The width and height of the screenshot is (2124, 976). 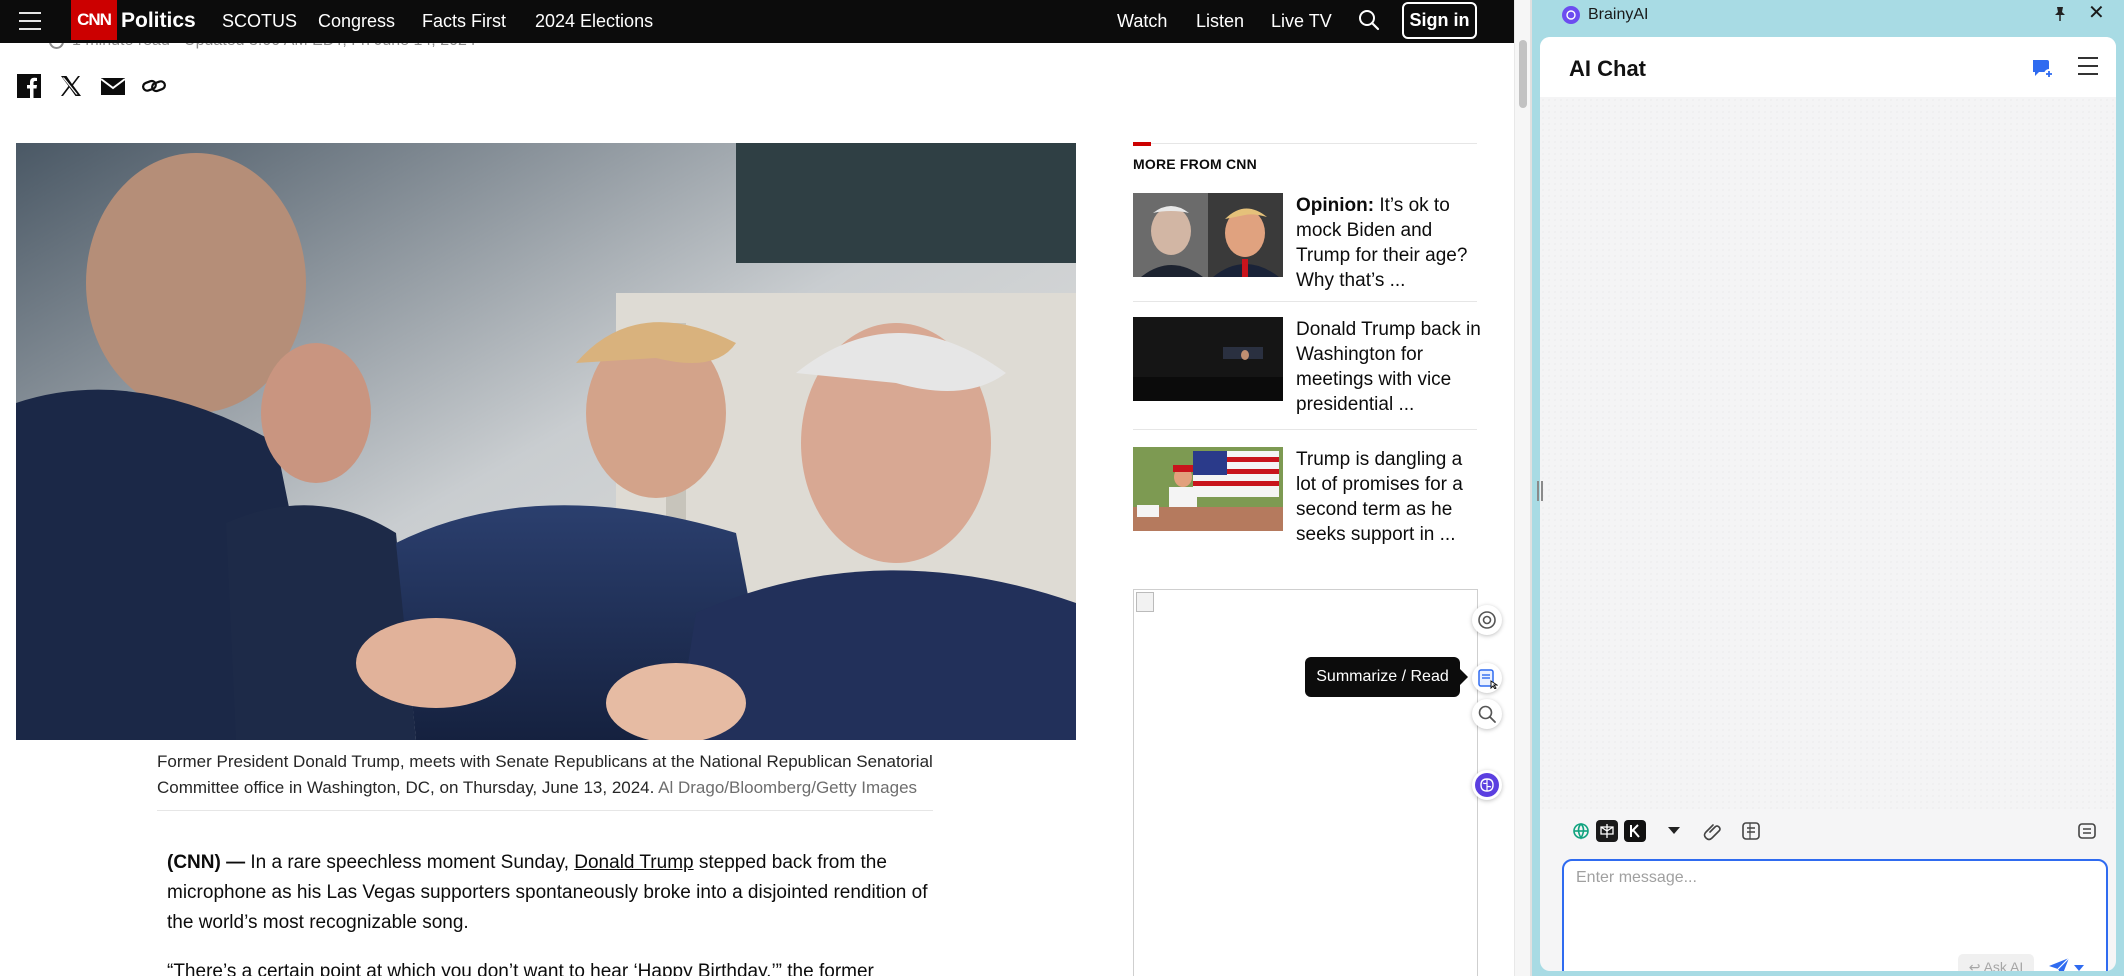 What do you see at coordinates (2042, 68) in the screenshot?
I see `new-chat-icon` at bounding box center [2042, 68].